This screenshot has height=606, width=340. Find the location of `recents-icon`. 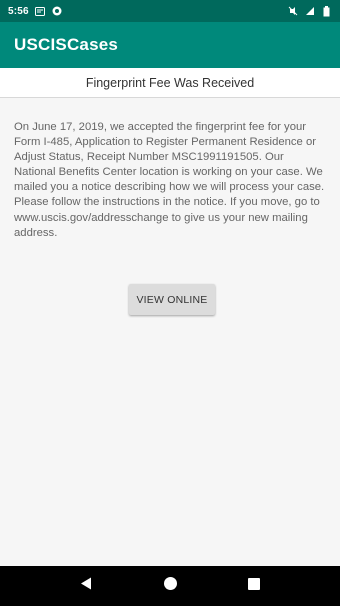

recents-icon is located at coordinates (254, 586).